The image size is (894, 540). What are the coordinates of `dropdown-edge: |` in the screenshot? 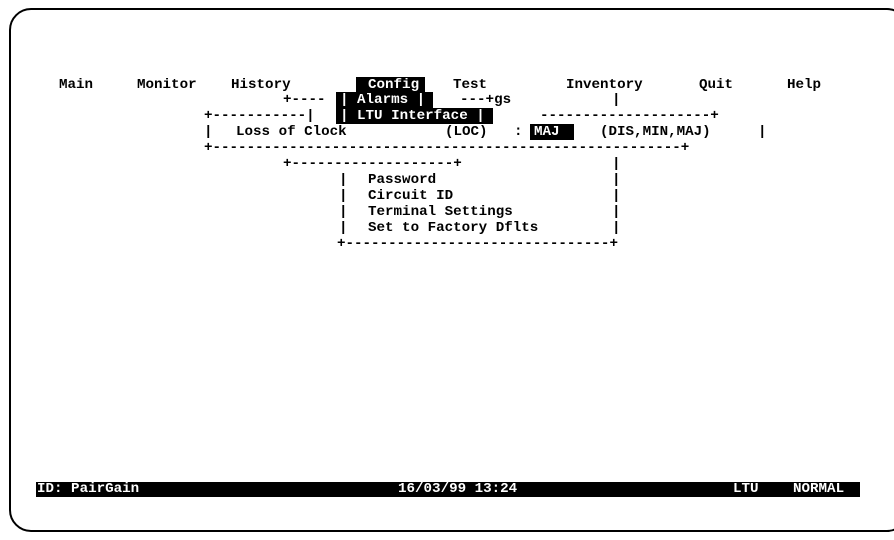 It's located at (616, 100).